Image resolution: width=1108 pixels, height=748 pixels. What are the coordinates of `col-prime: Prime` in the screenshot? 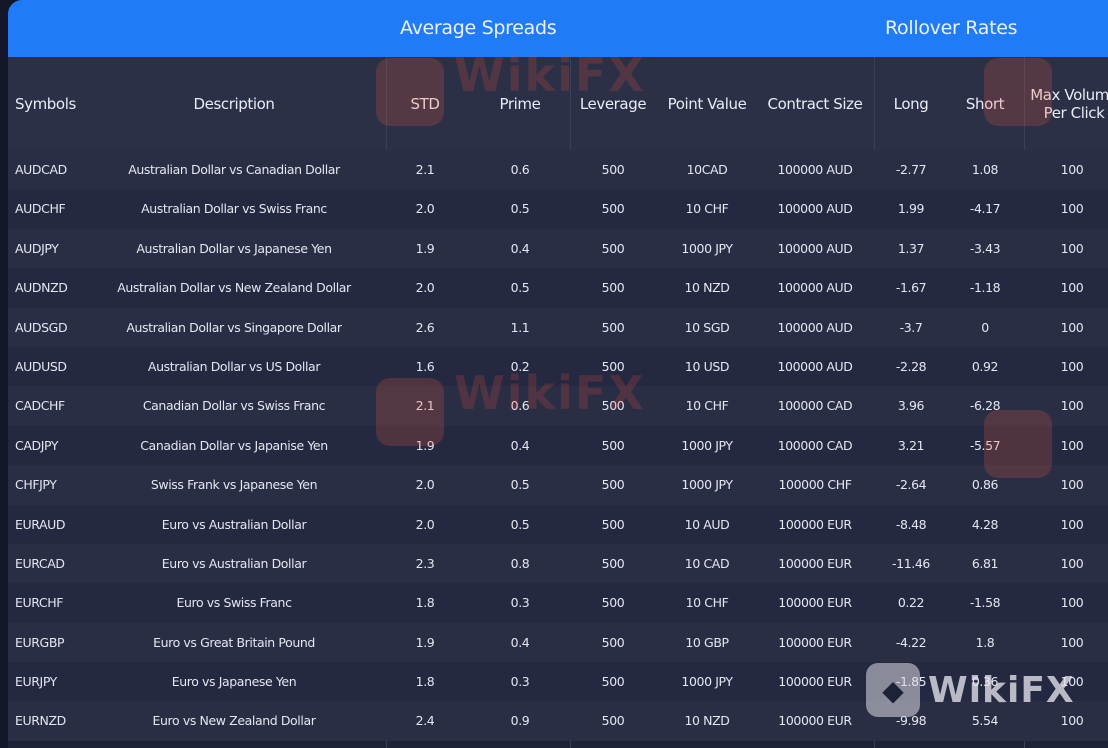 It's located at (520, 103).